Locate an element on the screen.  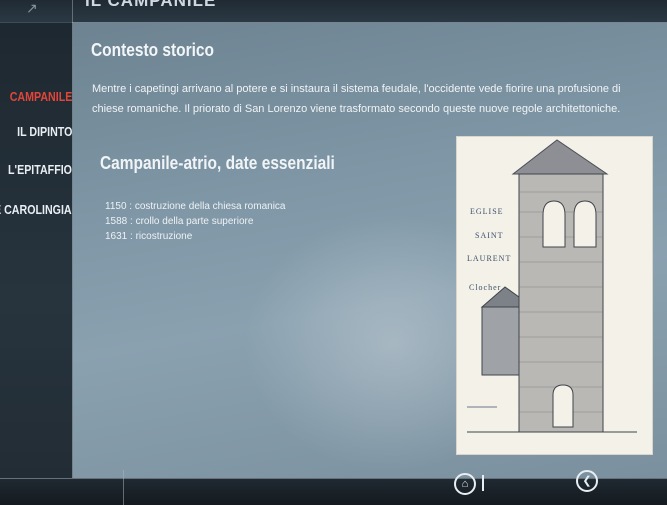
bottom-bar is located at coordinates (333, 491).